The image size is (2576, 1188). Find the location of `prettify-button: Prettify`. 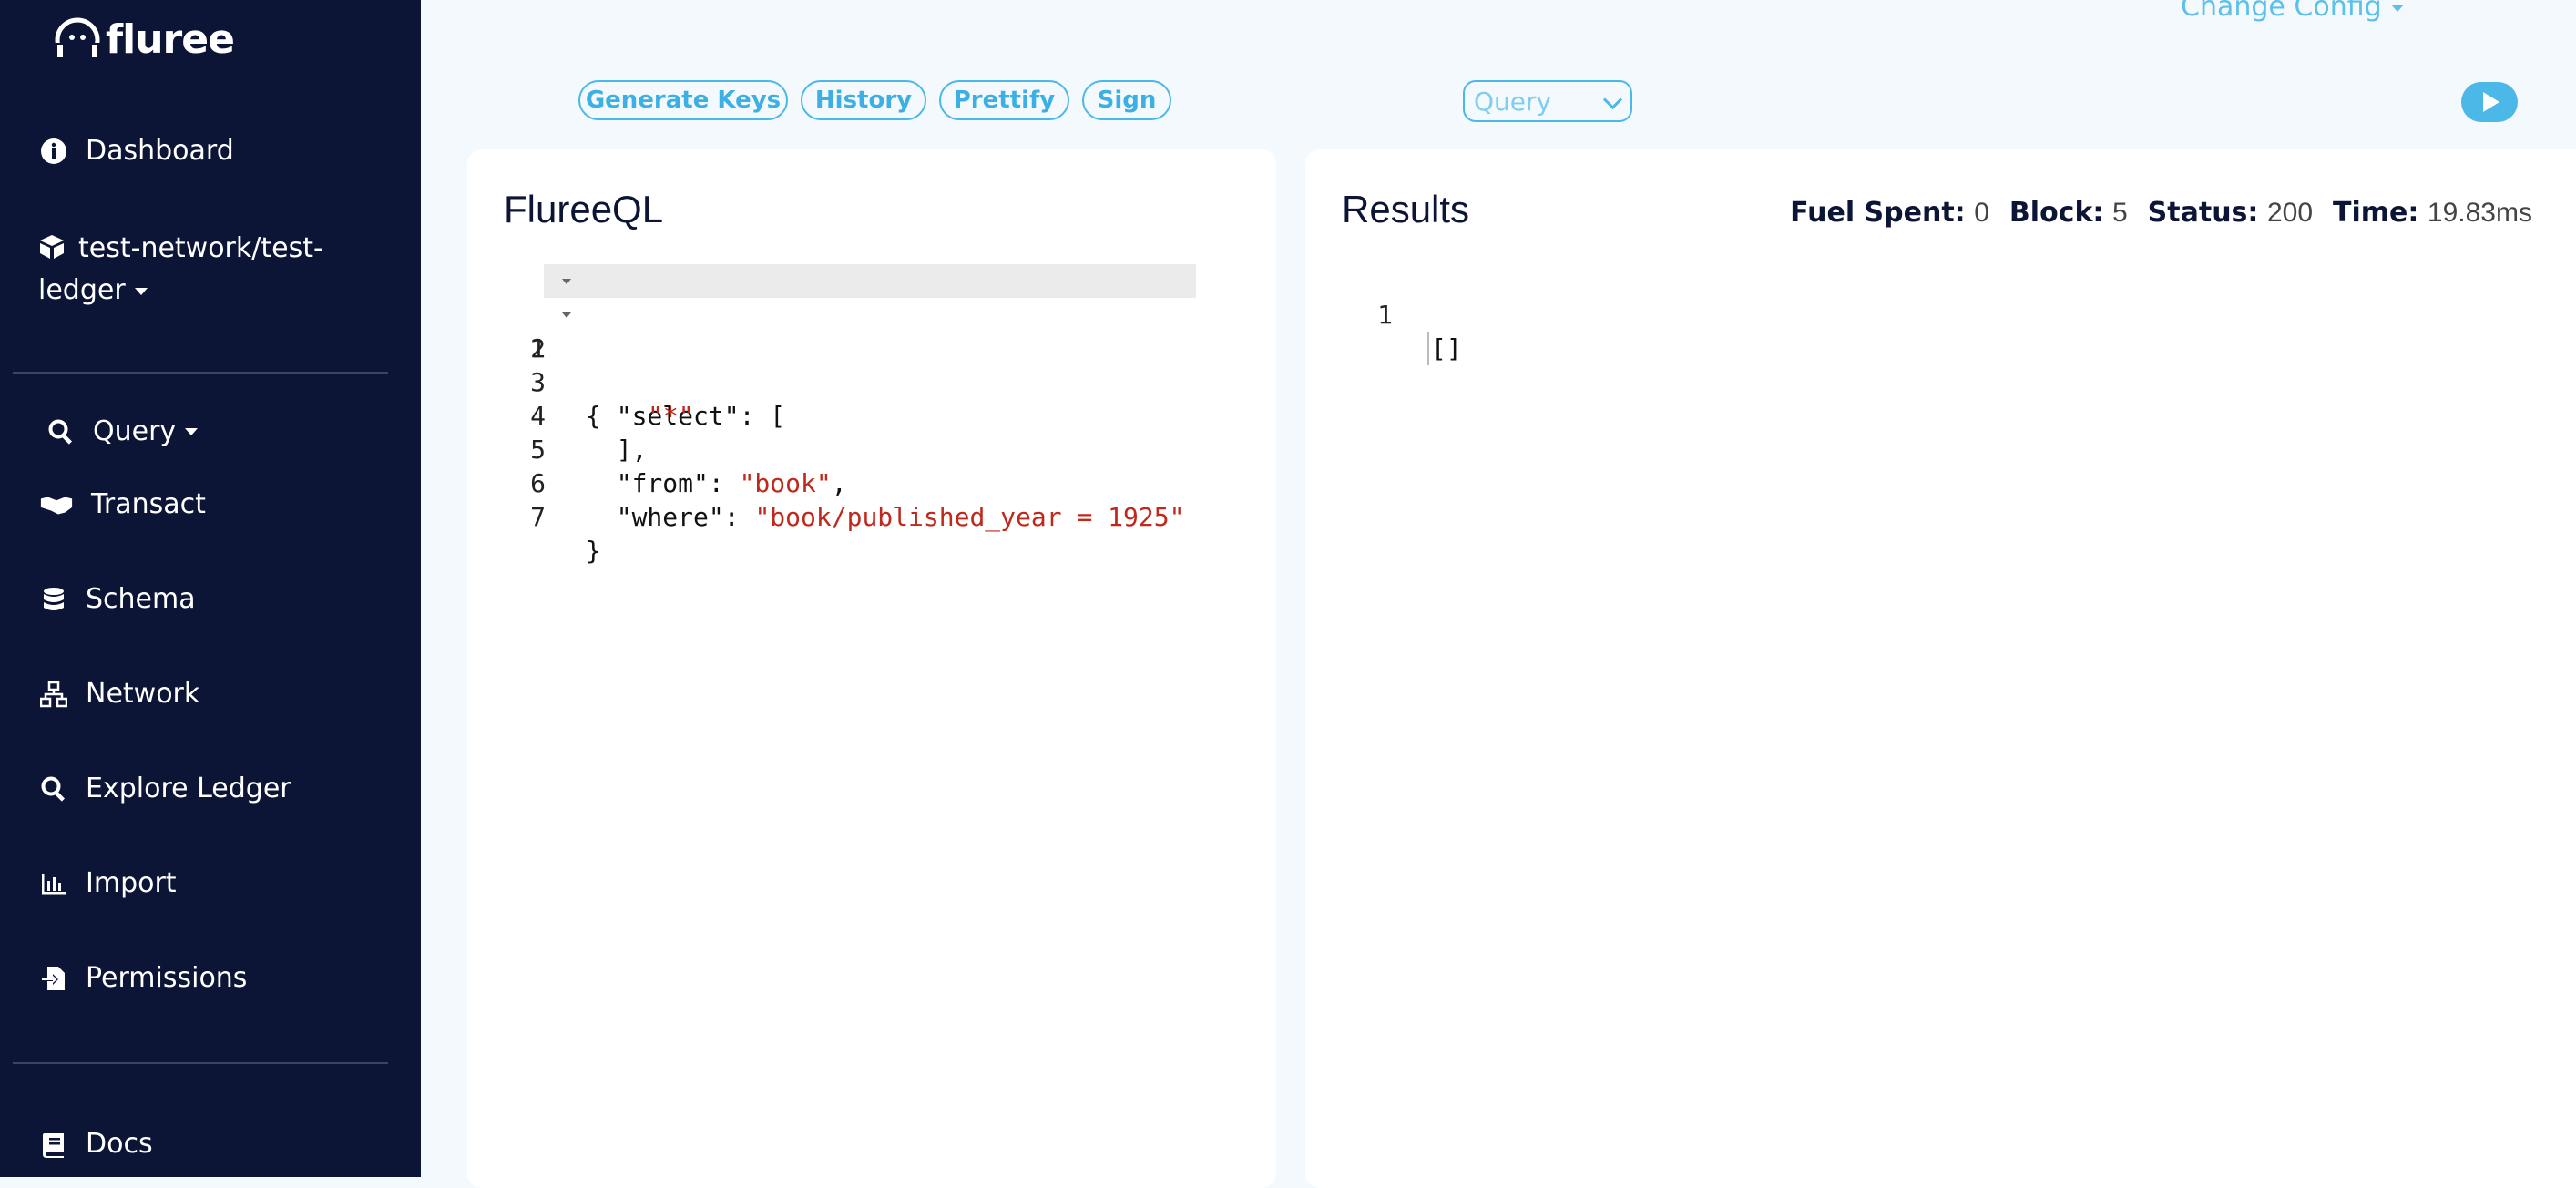

prettify-button: Prettify is located at coordinates (1004, 100).